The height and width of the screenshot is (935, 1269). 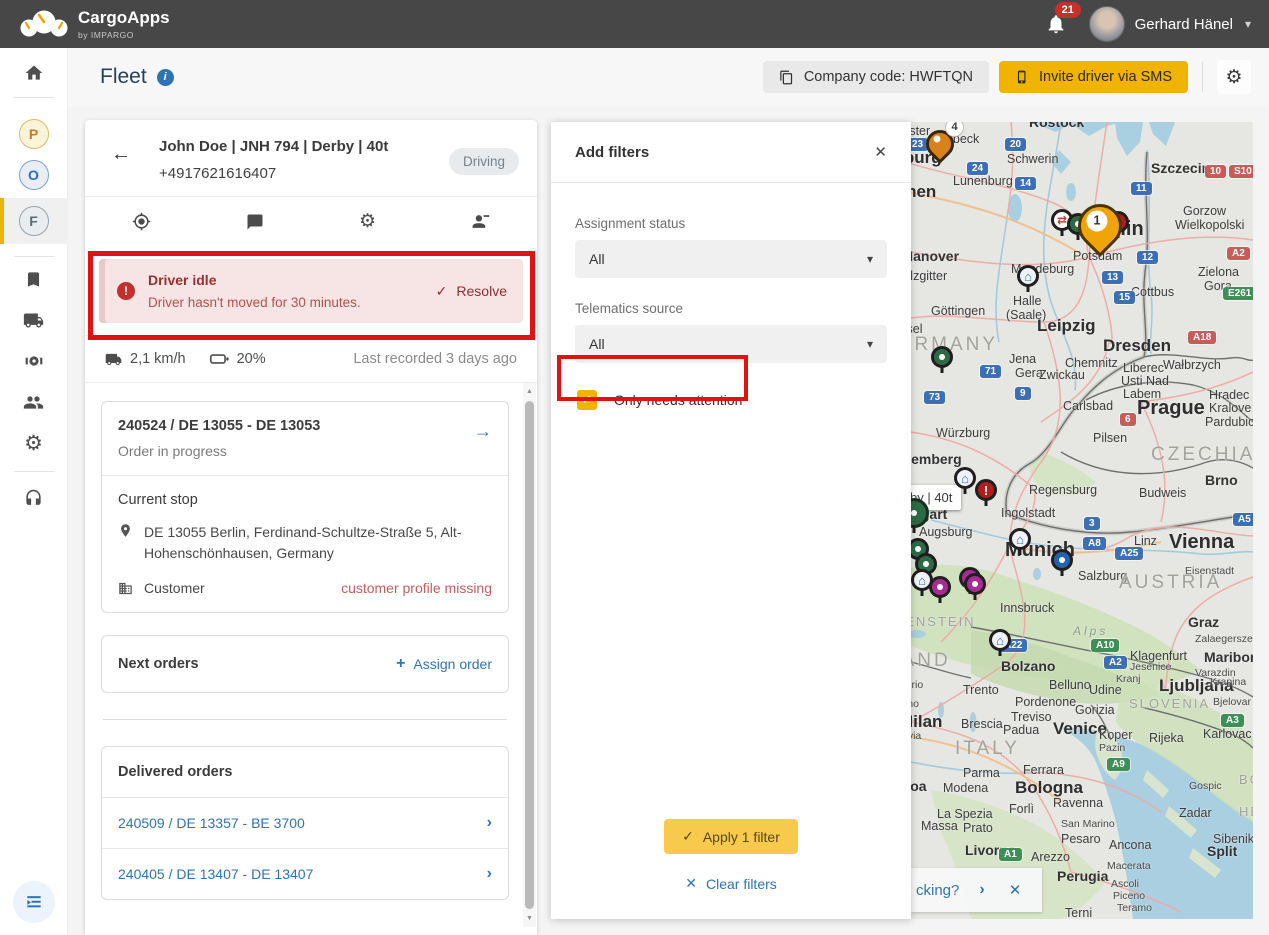 I want to click on map-city-label: Ascoli, so click(x=1125, y=884).